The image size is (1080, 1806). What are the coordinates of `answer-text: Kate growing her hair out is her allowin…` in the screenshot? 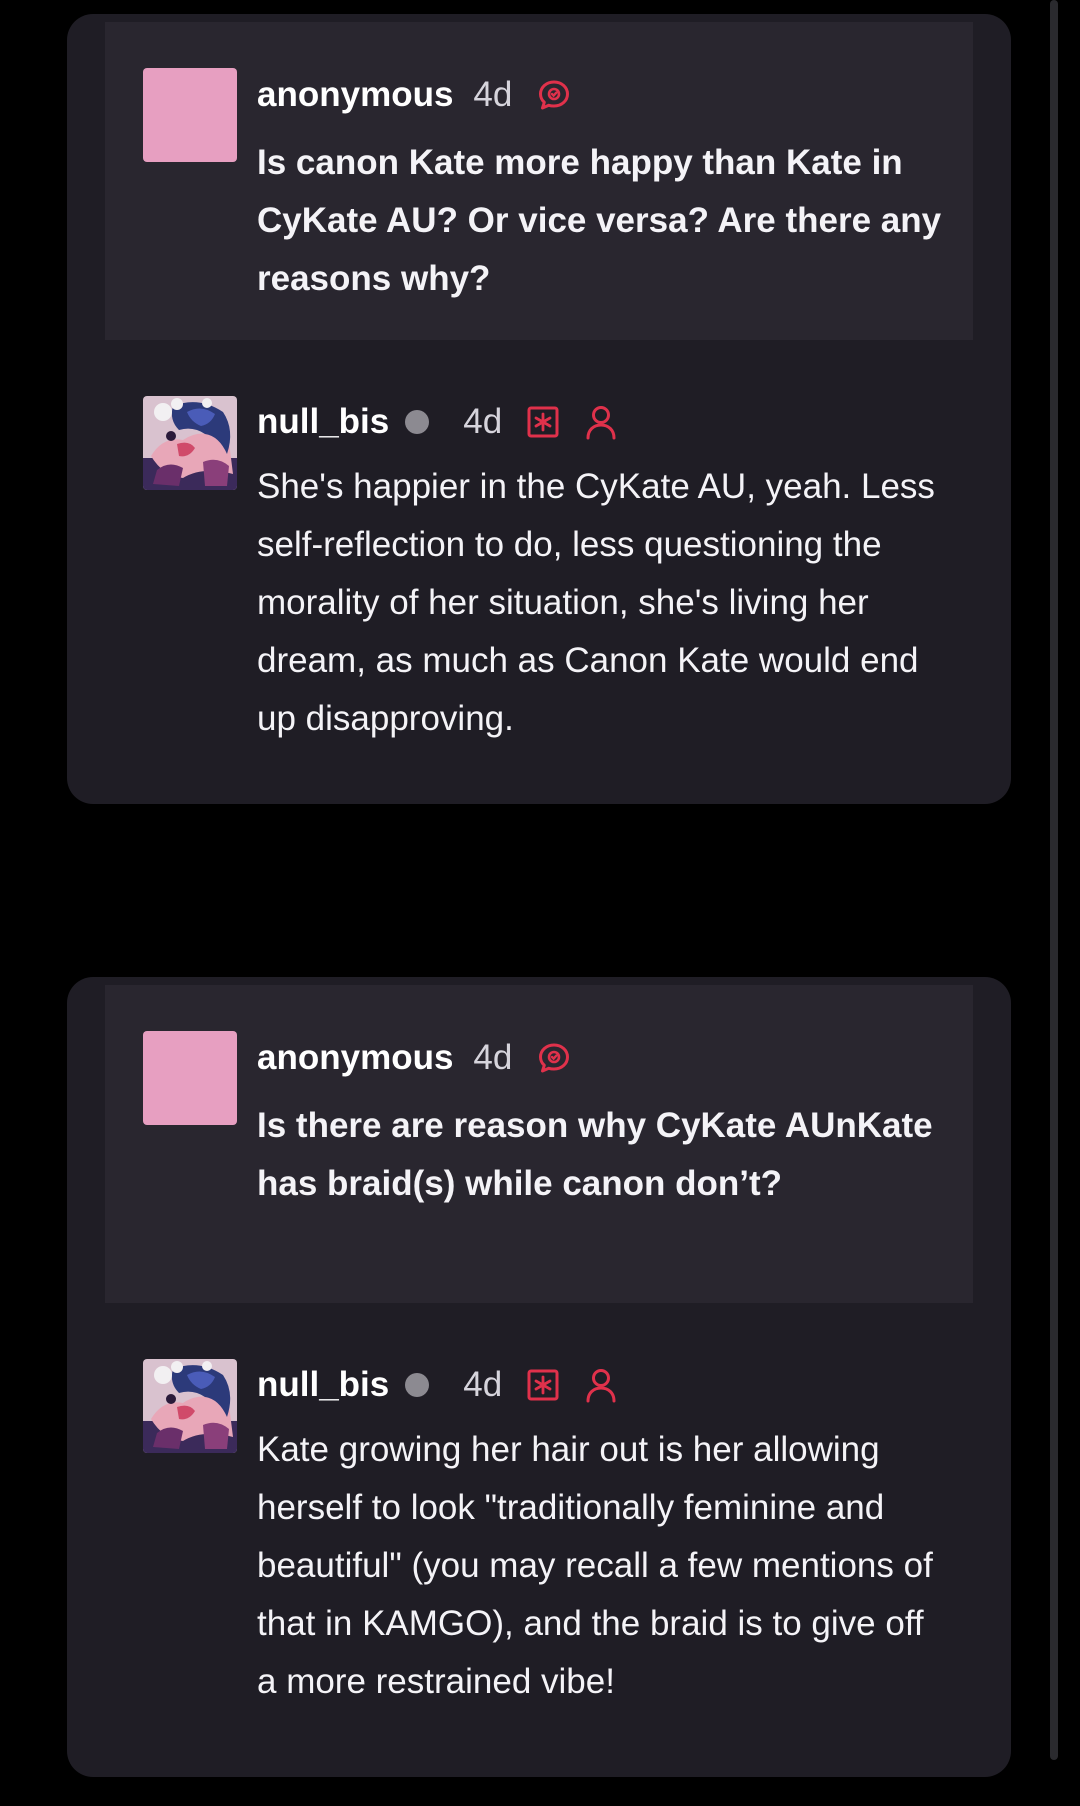 It's located at (595, 1565).